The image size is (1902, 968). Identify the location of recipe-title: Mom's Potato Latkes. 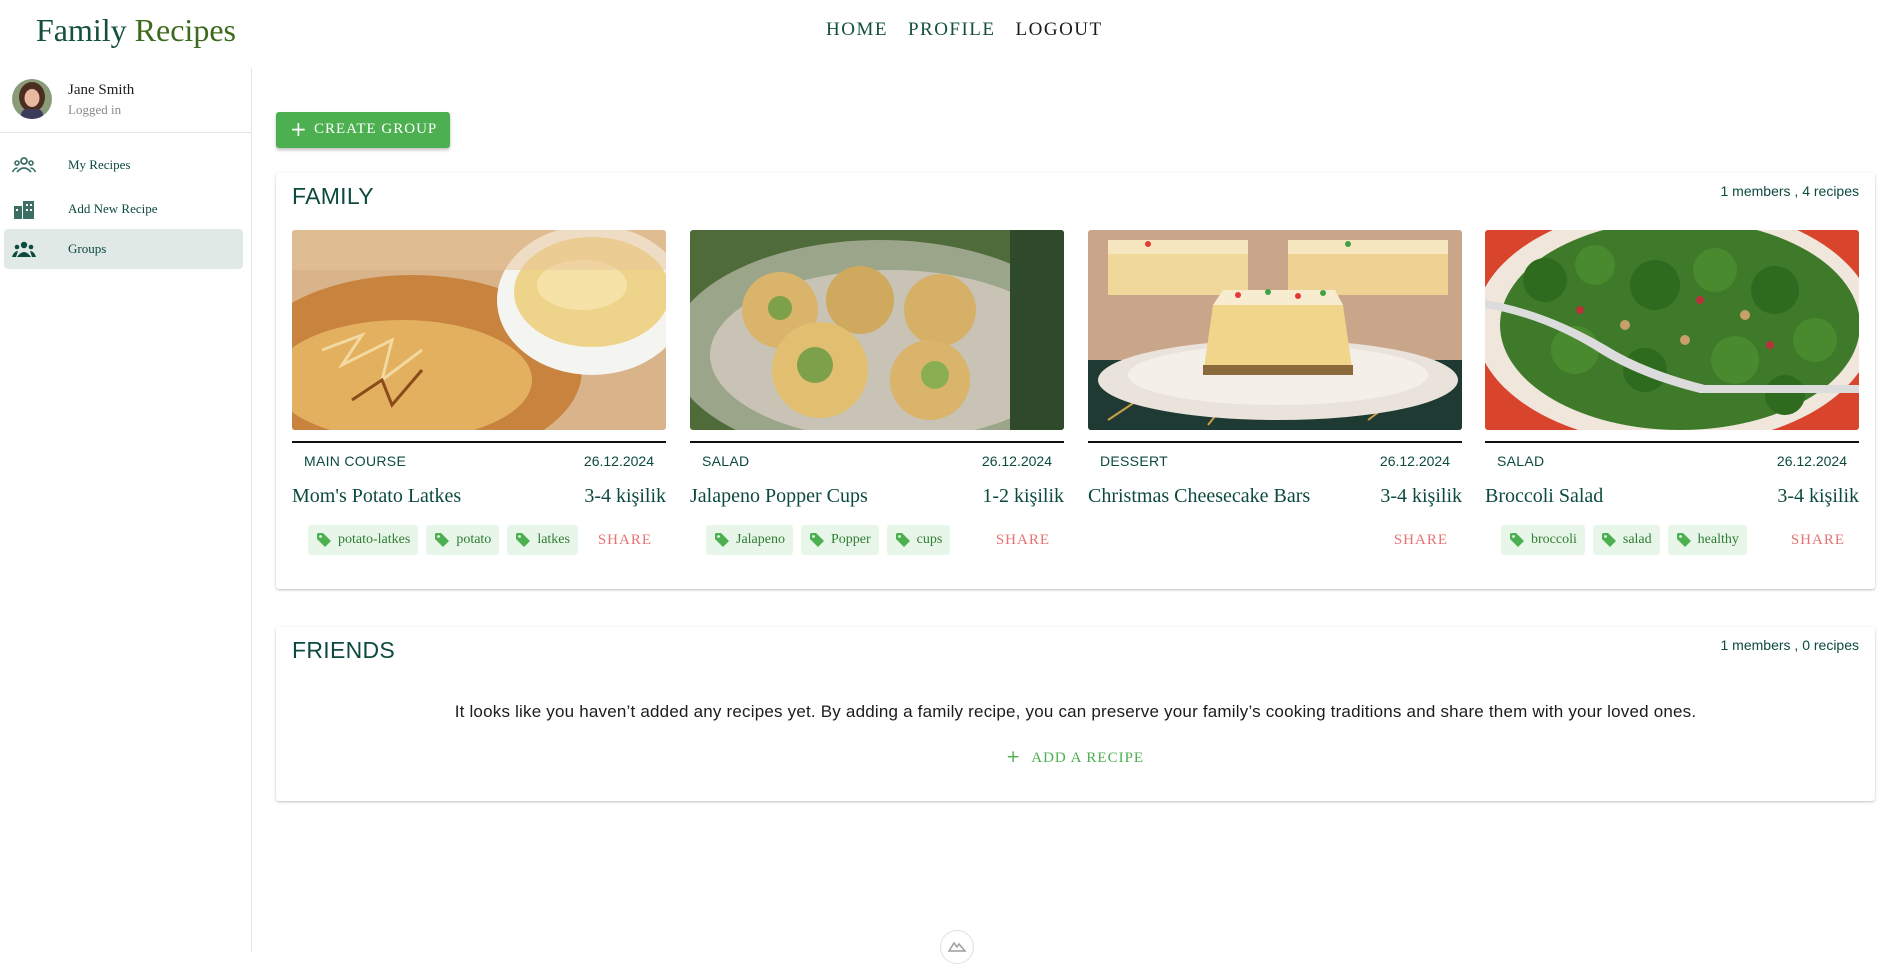
(376, 496).